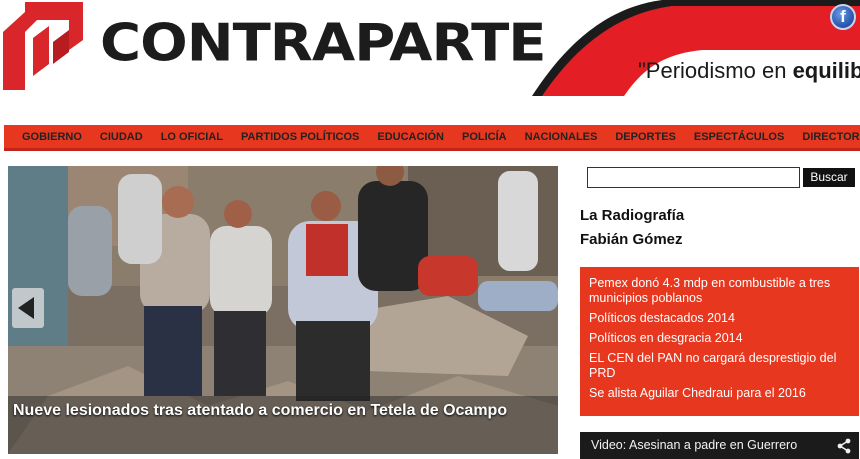 The width and height of the screenshot is (860, 459). Describe the element at coordinates (720, 393) in the screenshot. I see `headline-link: Se alista Aguilar Chedraui para el 2016` at that location.